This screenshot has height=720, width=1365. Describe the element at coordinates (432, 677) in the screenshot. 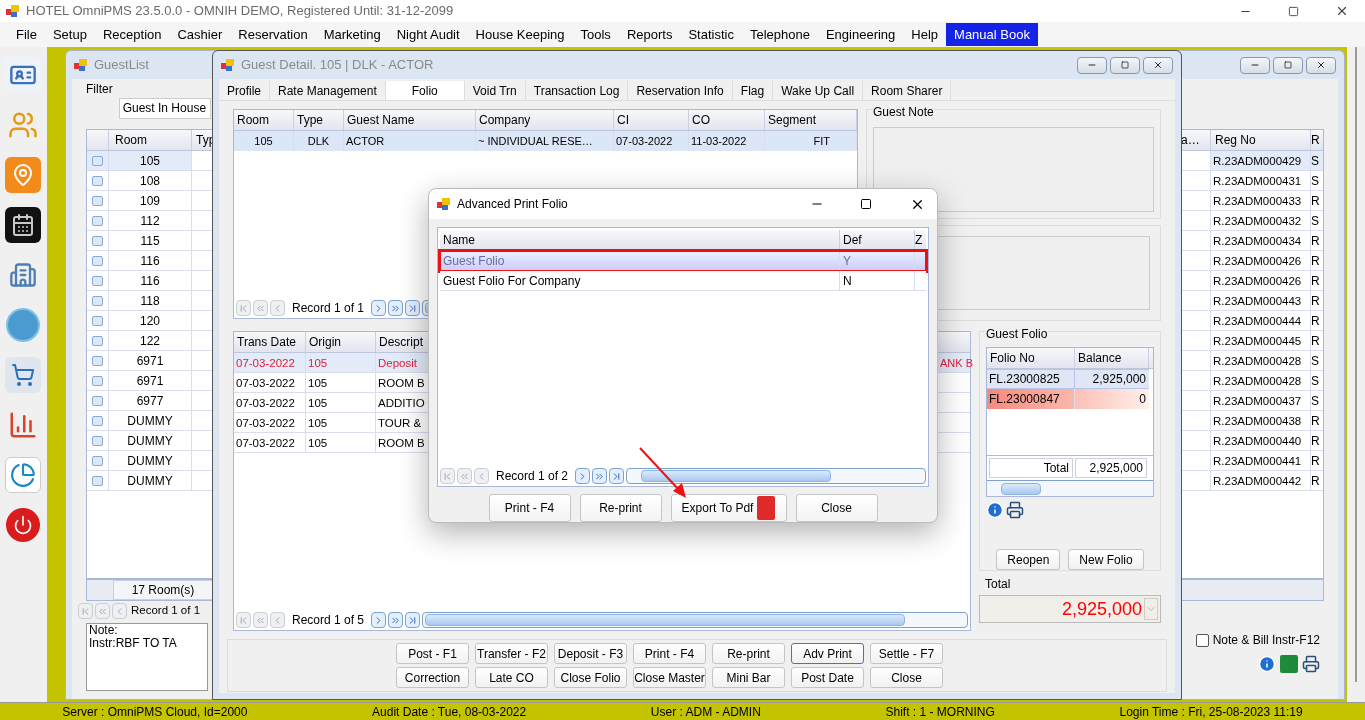

I see `action-button: Correction` at that location.